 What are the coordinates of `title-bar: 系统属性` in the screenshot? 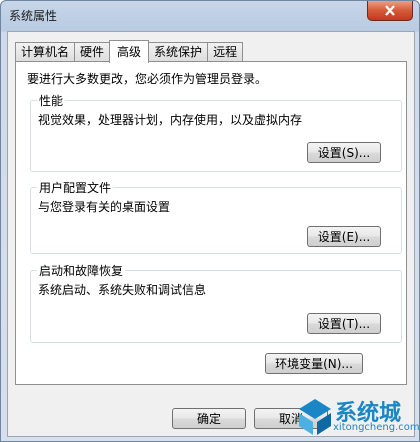 It's located at (210, 16).